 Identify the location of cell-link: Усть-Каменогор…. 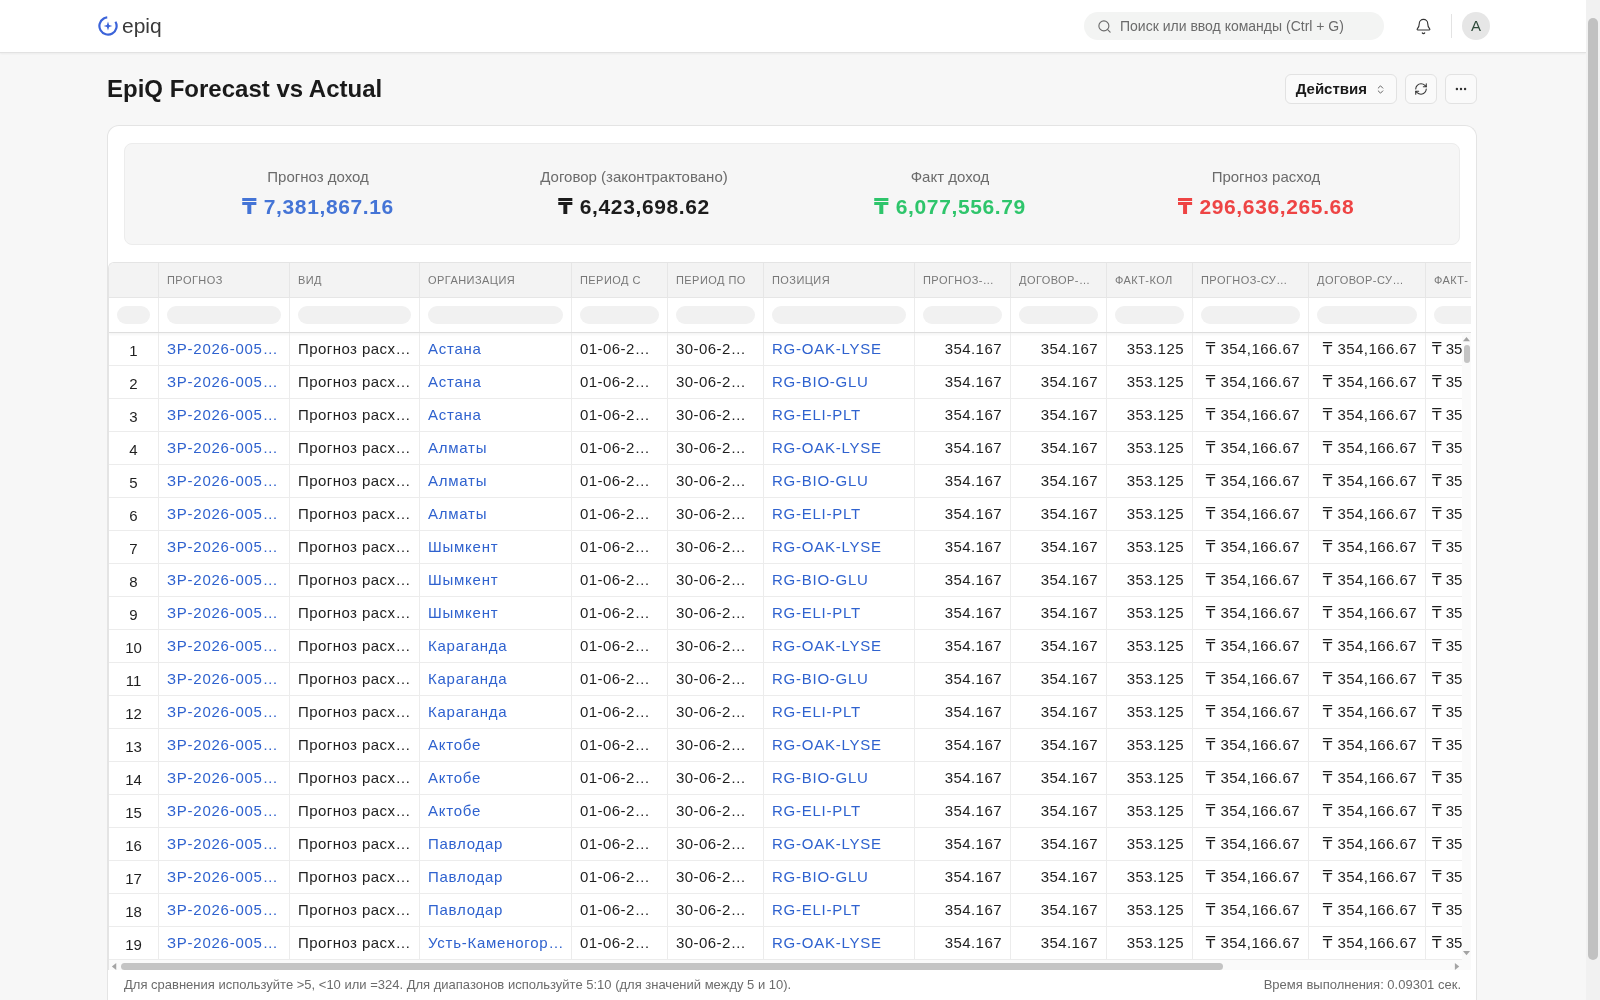
(496, 943).